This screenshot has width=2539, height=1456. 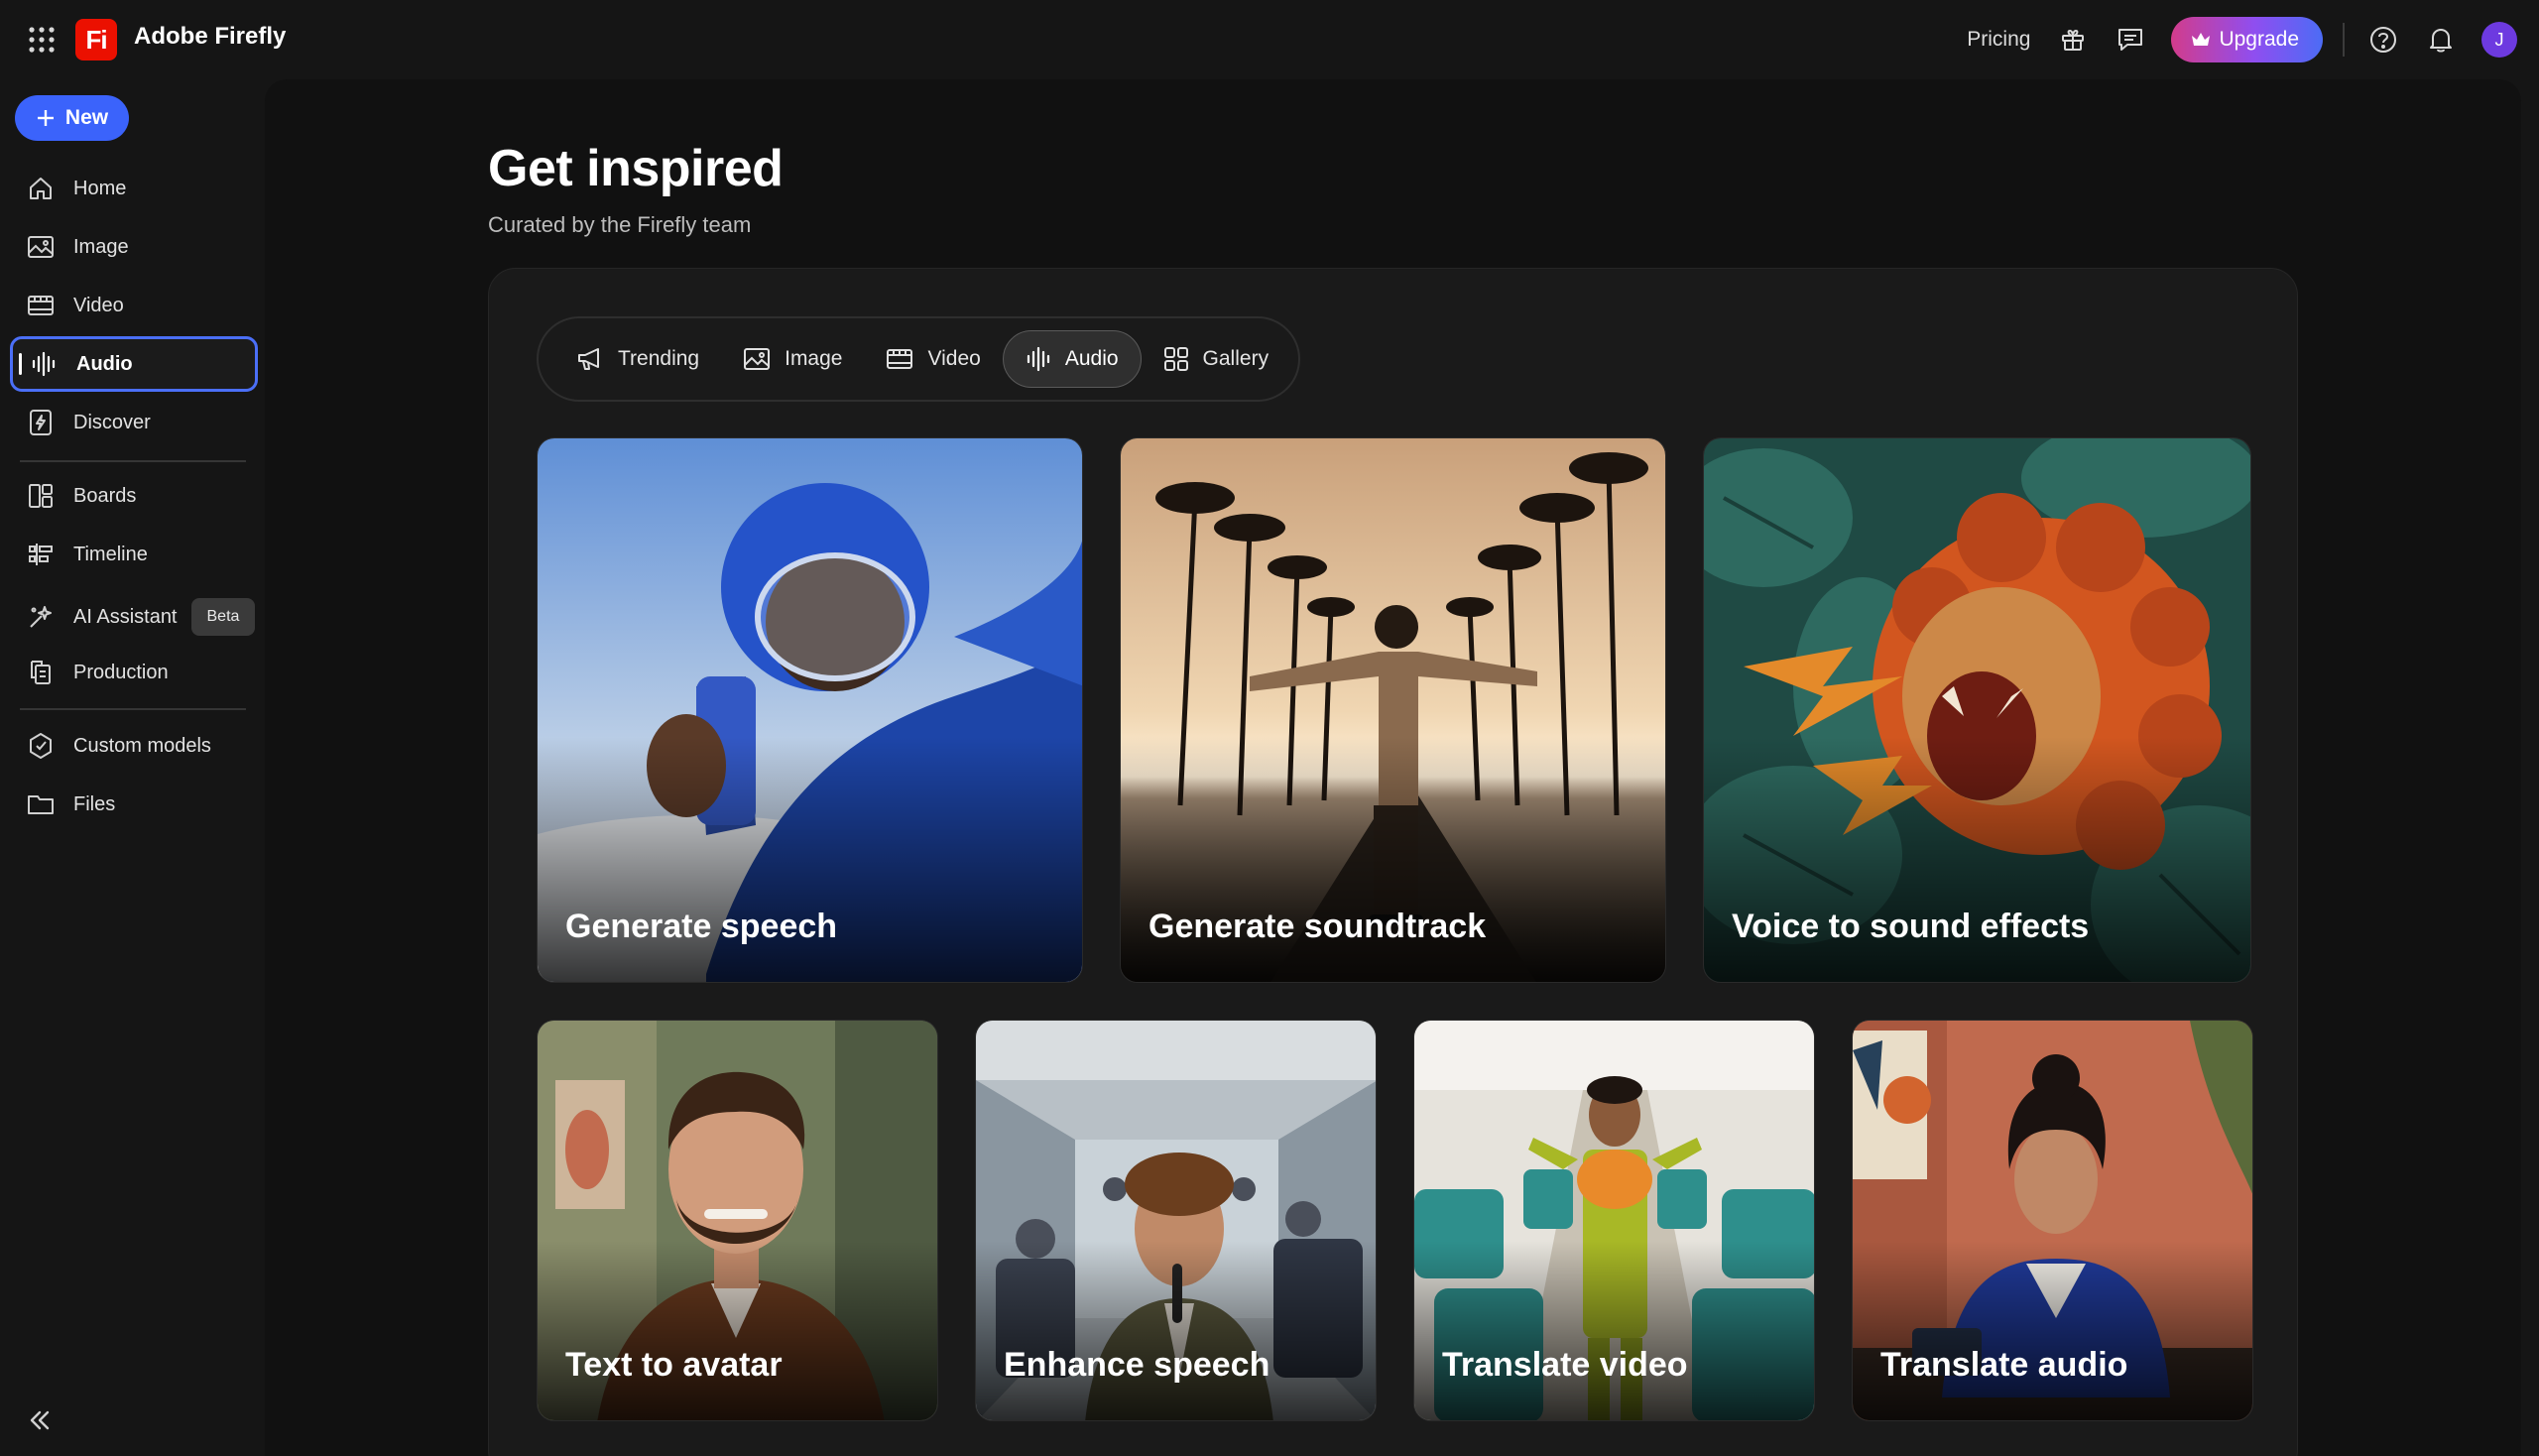 I want to click on sidebar-item-video: Video, so click(x=134, y=305).